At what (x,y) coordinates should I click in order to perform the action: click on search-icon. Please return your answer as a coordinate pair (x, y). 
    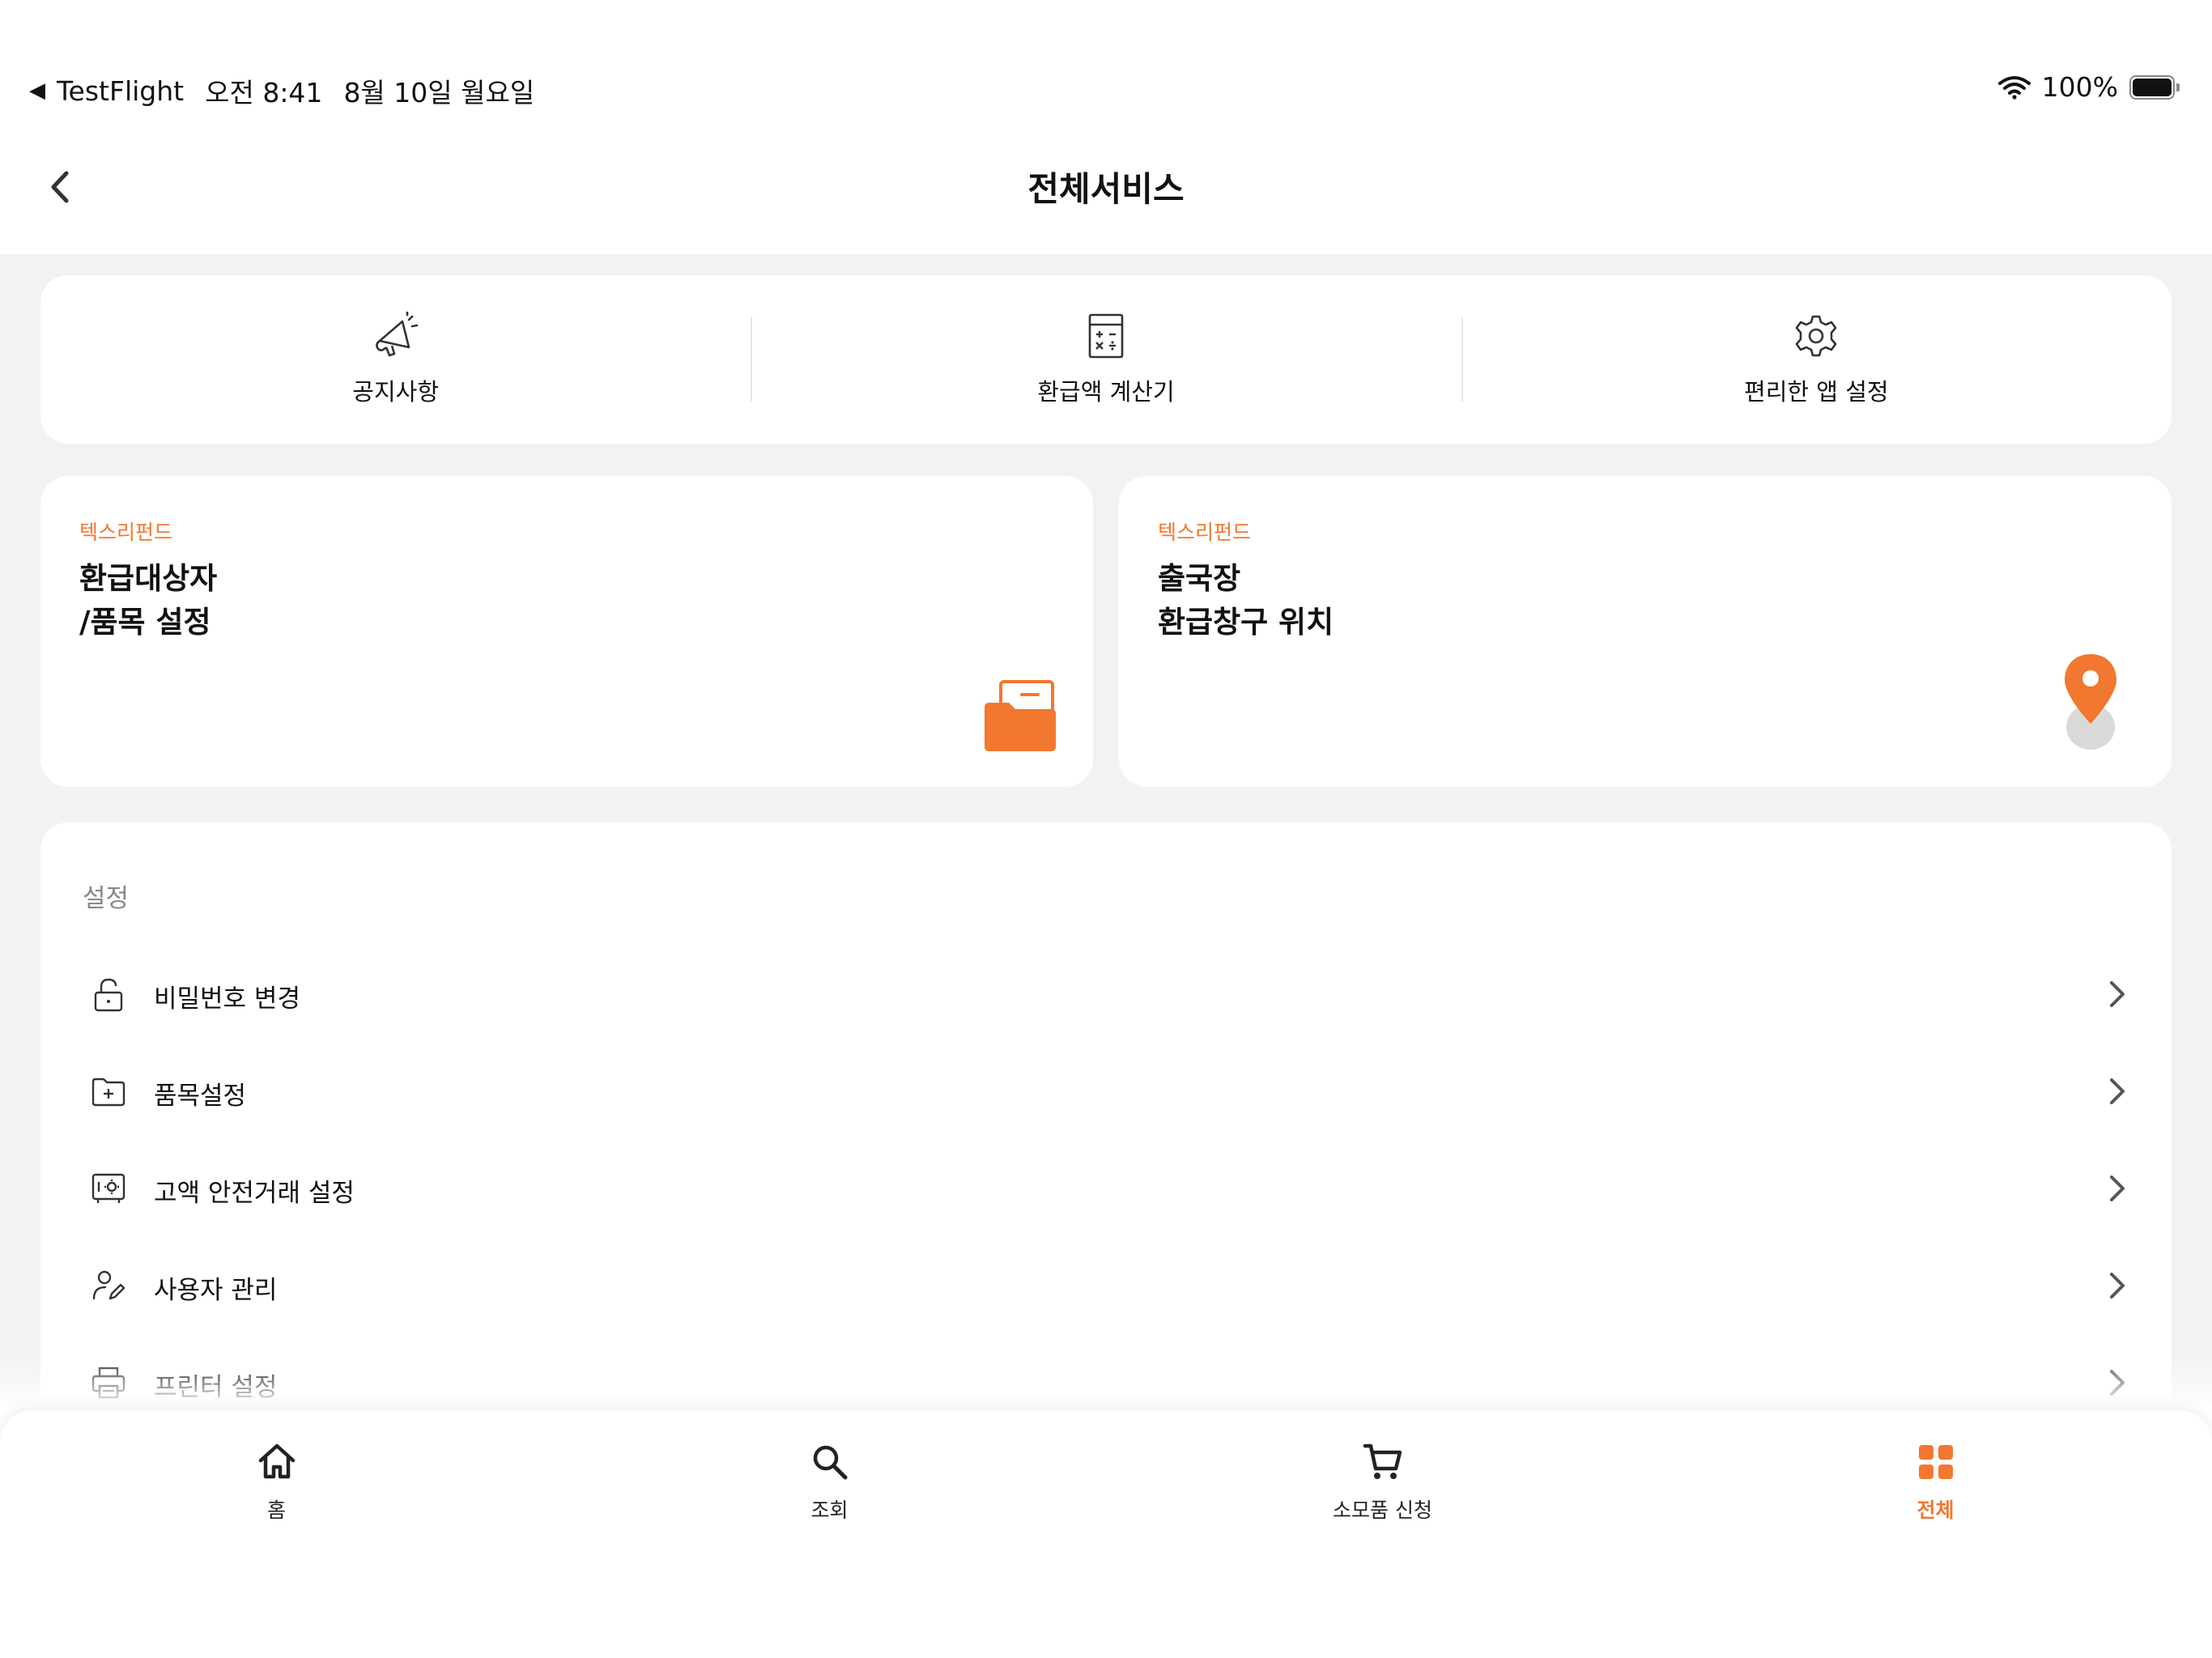
    Looking at the image, I should click on (830, 1462).